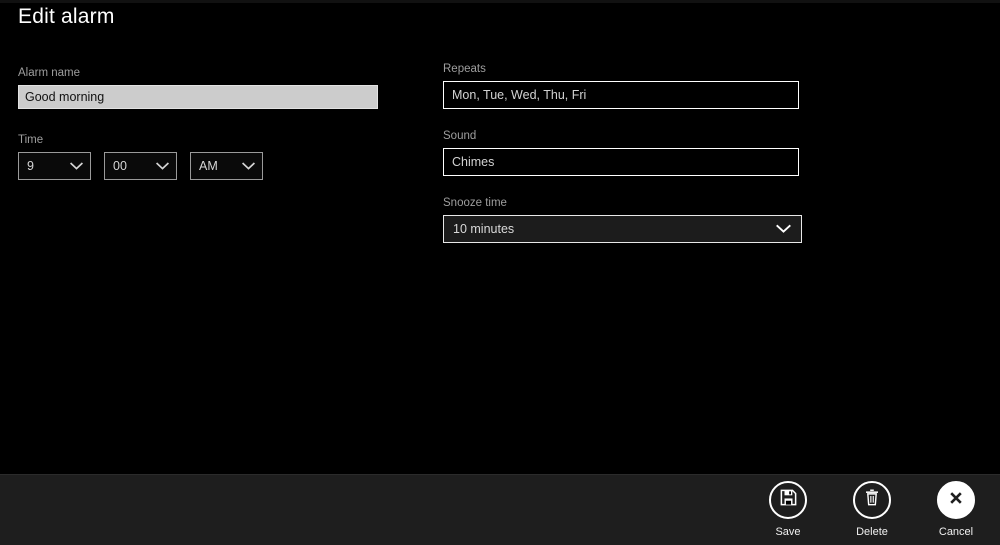 The image size is (1000, 545). I want to click on time-hour-dropdown: 9, so click(54, 166).